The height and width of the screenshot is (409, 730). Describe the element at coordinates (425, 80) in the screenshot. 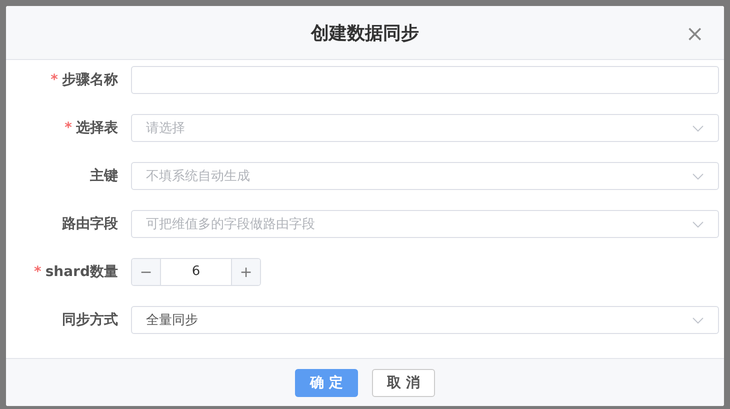

I see `text-field` at that location.